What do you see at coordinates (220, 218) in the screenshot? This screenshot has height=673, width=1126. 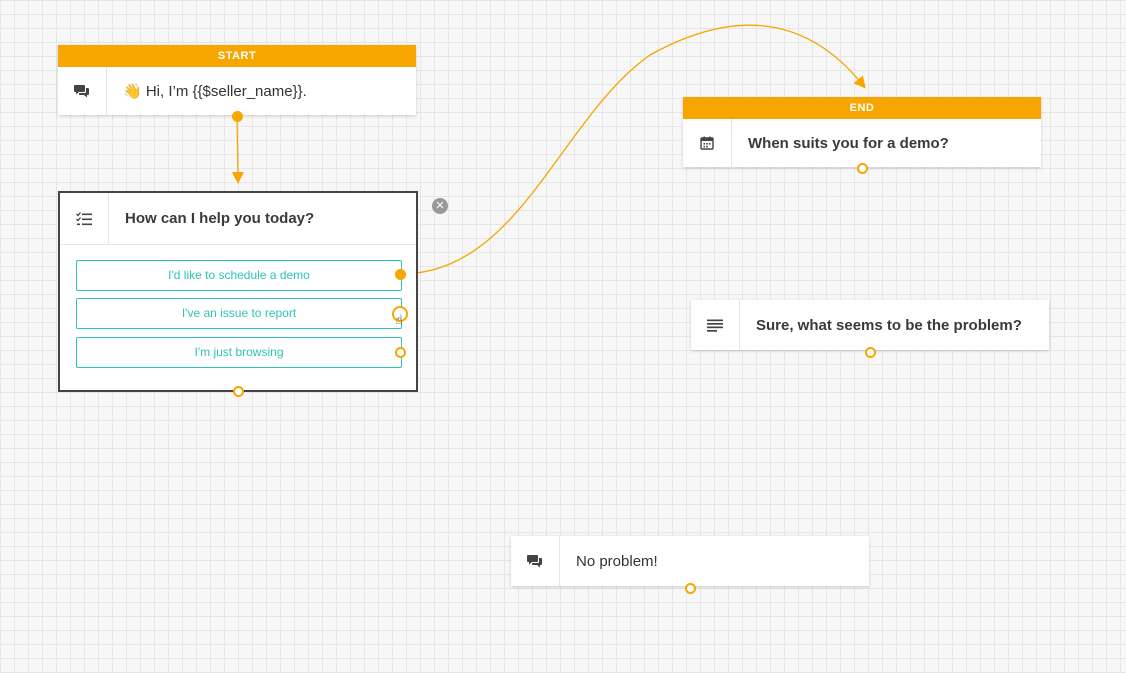 I see `question-title: How can I help you today?` at bounding box center [220, 218].